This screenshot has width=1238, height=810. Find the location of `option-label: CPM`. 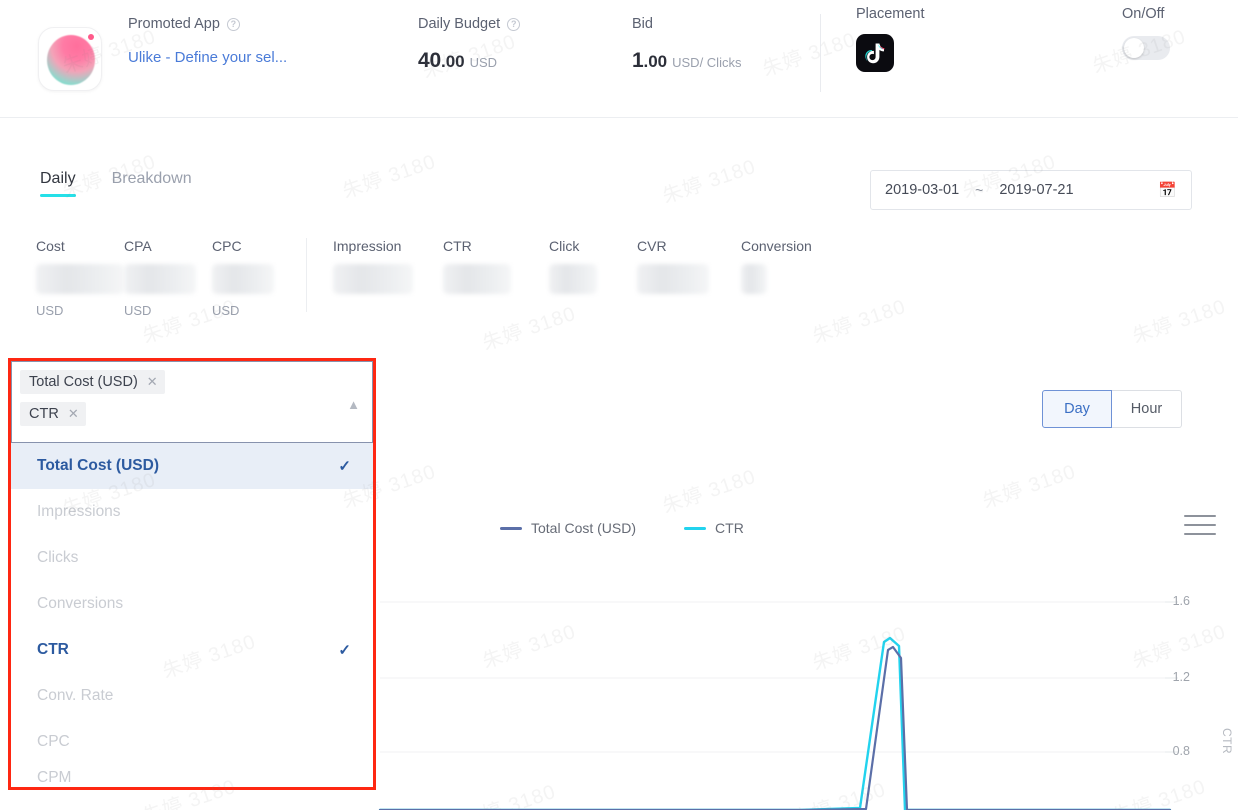

option-label: CPM is located at coordinates (54, 777).